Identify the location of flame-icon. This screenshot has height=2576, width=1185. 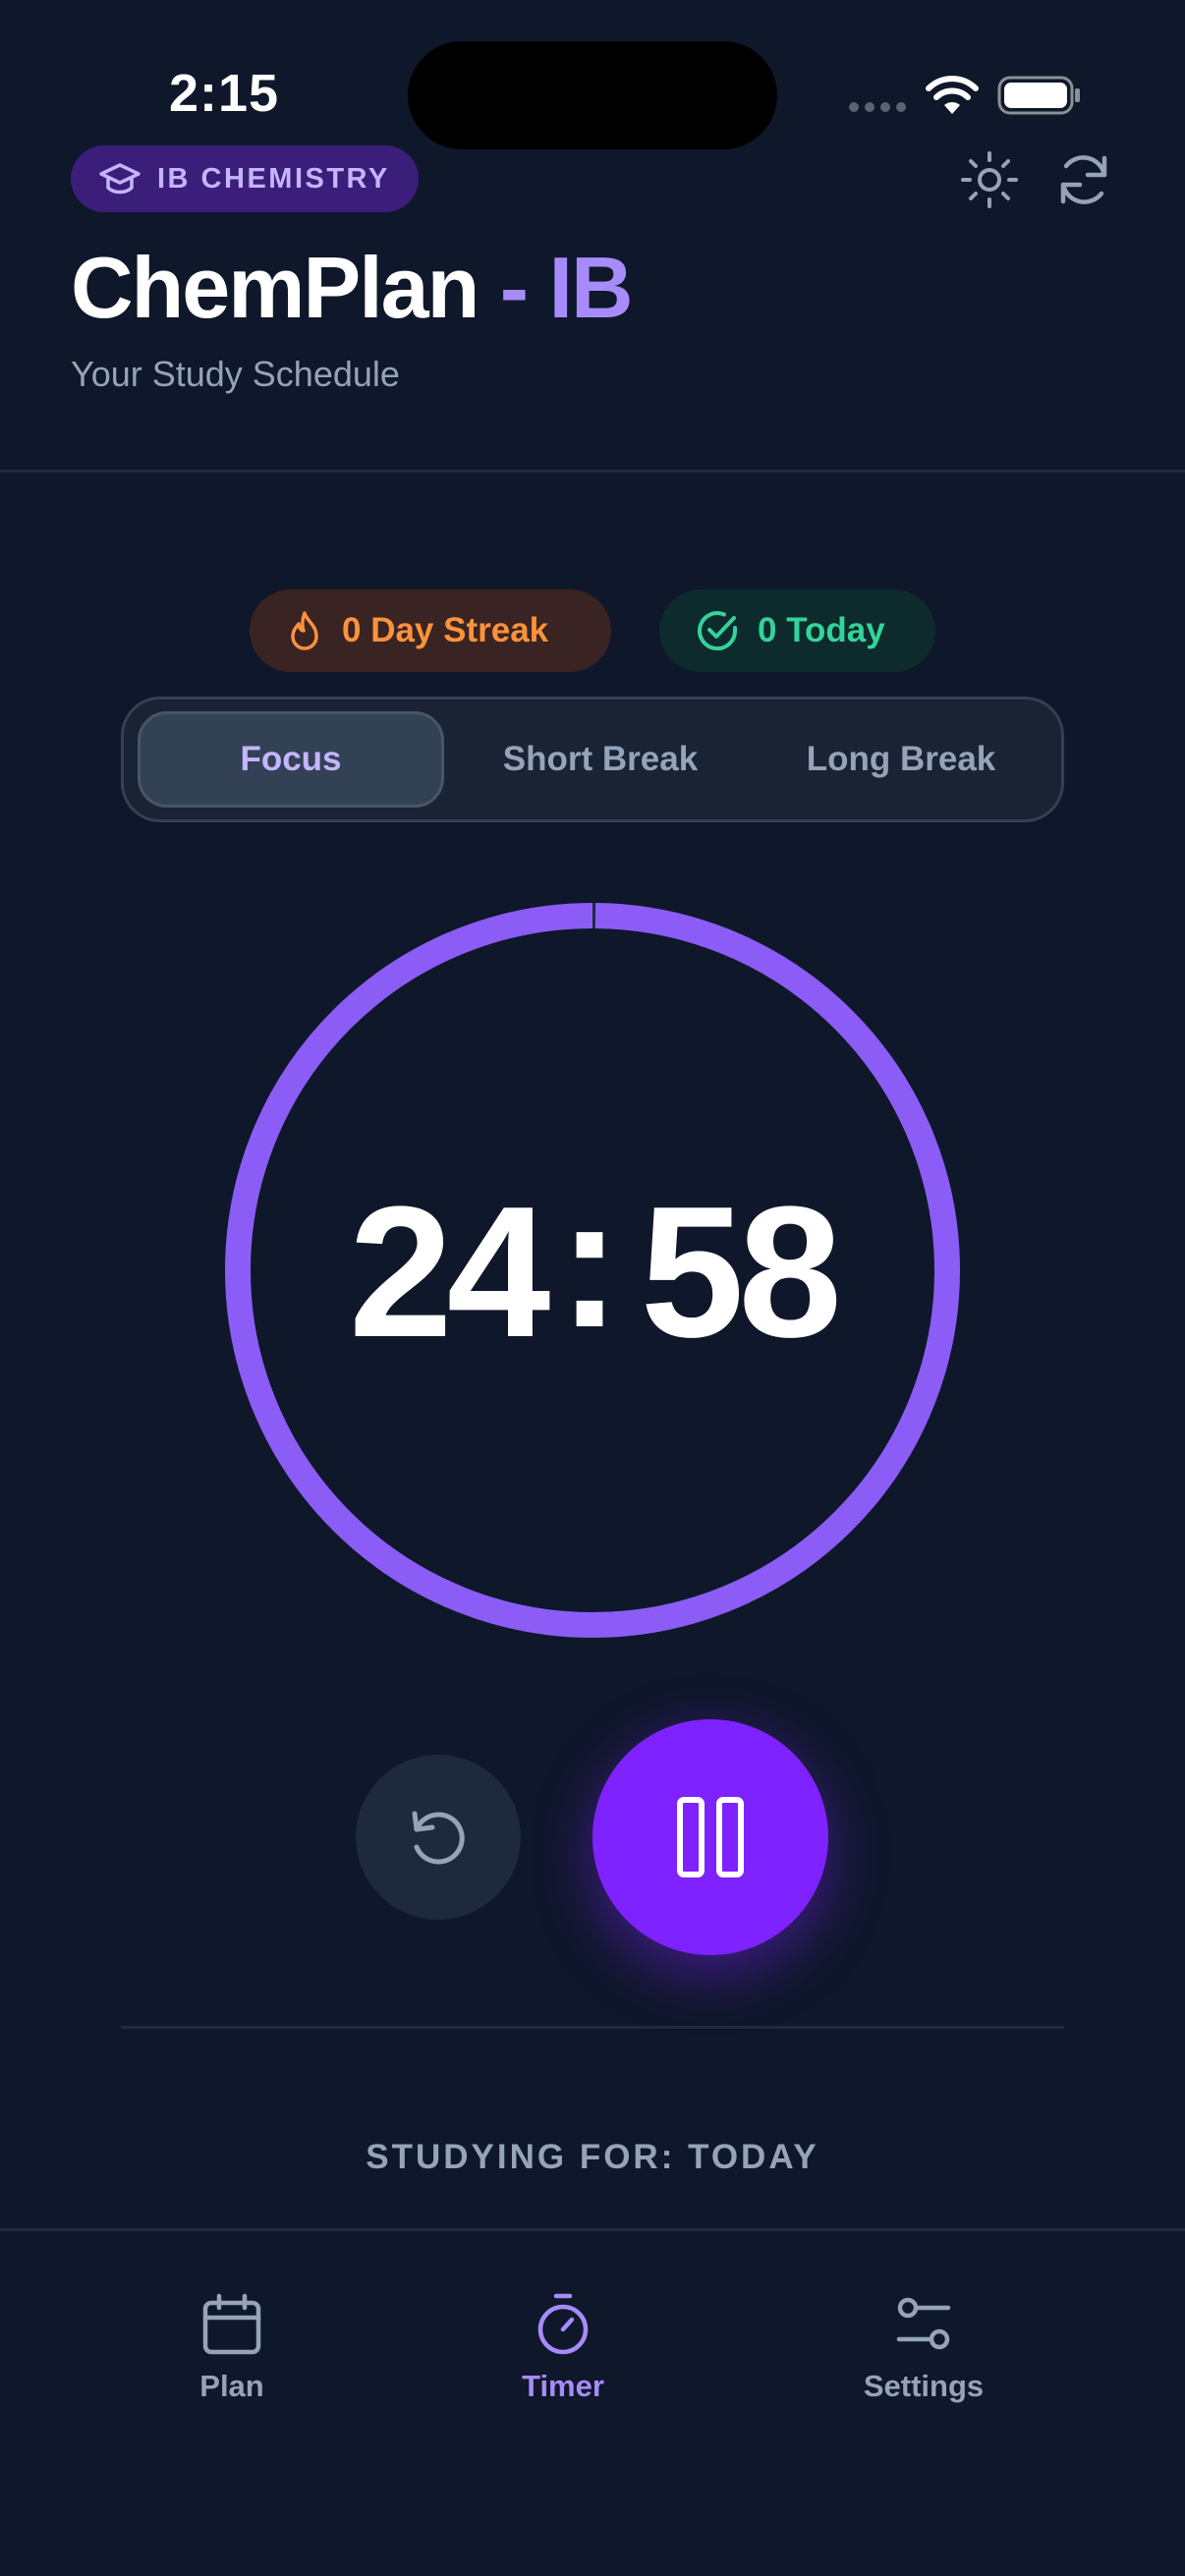
(305, 630).